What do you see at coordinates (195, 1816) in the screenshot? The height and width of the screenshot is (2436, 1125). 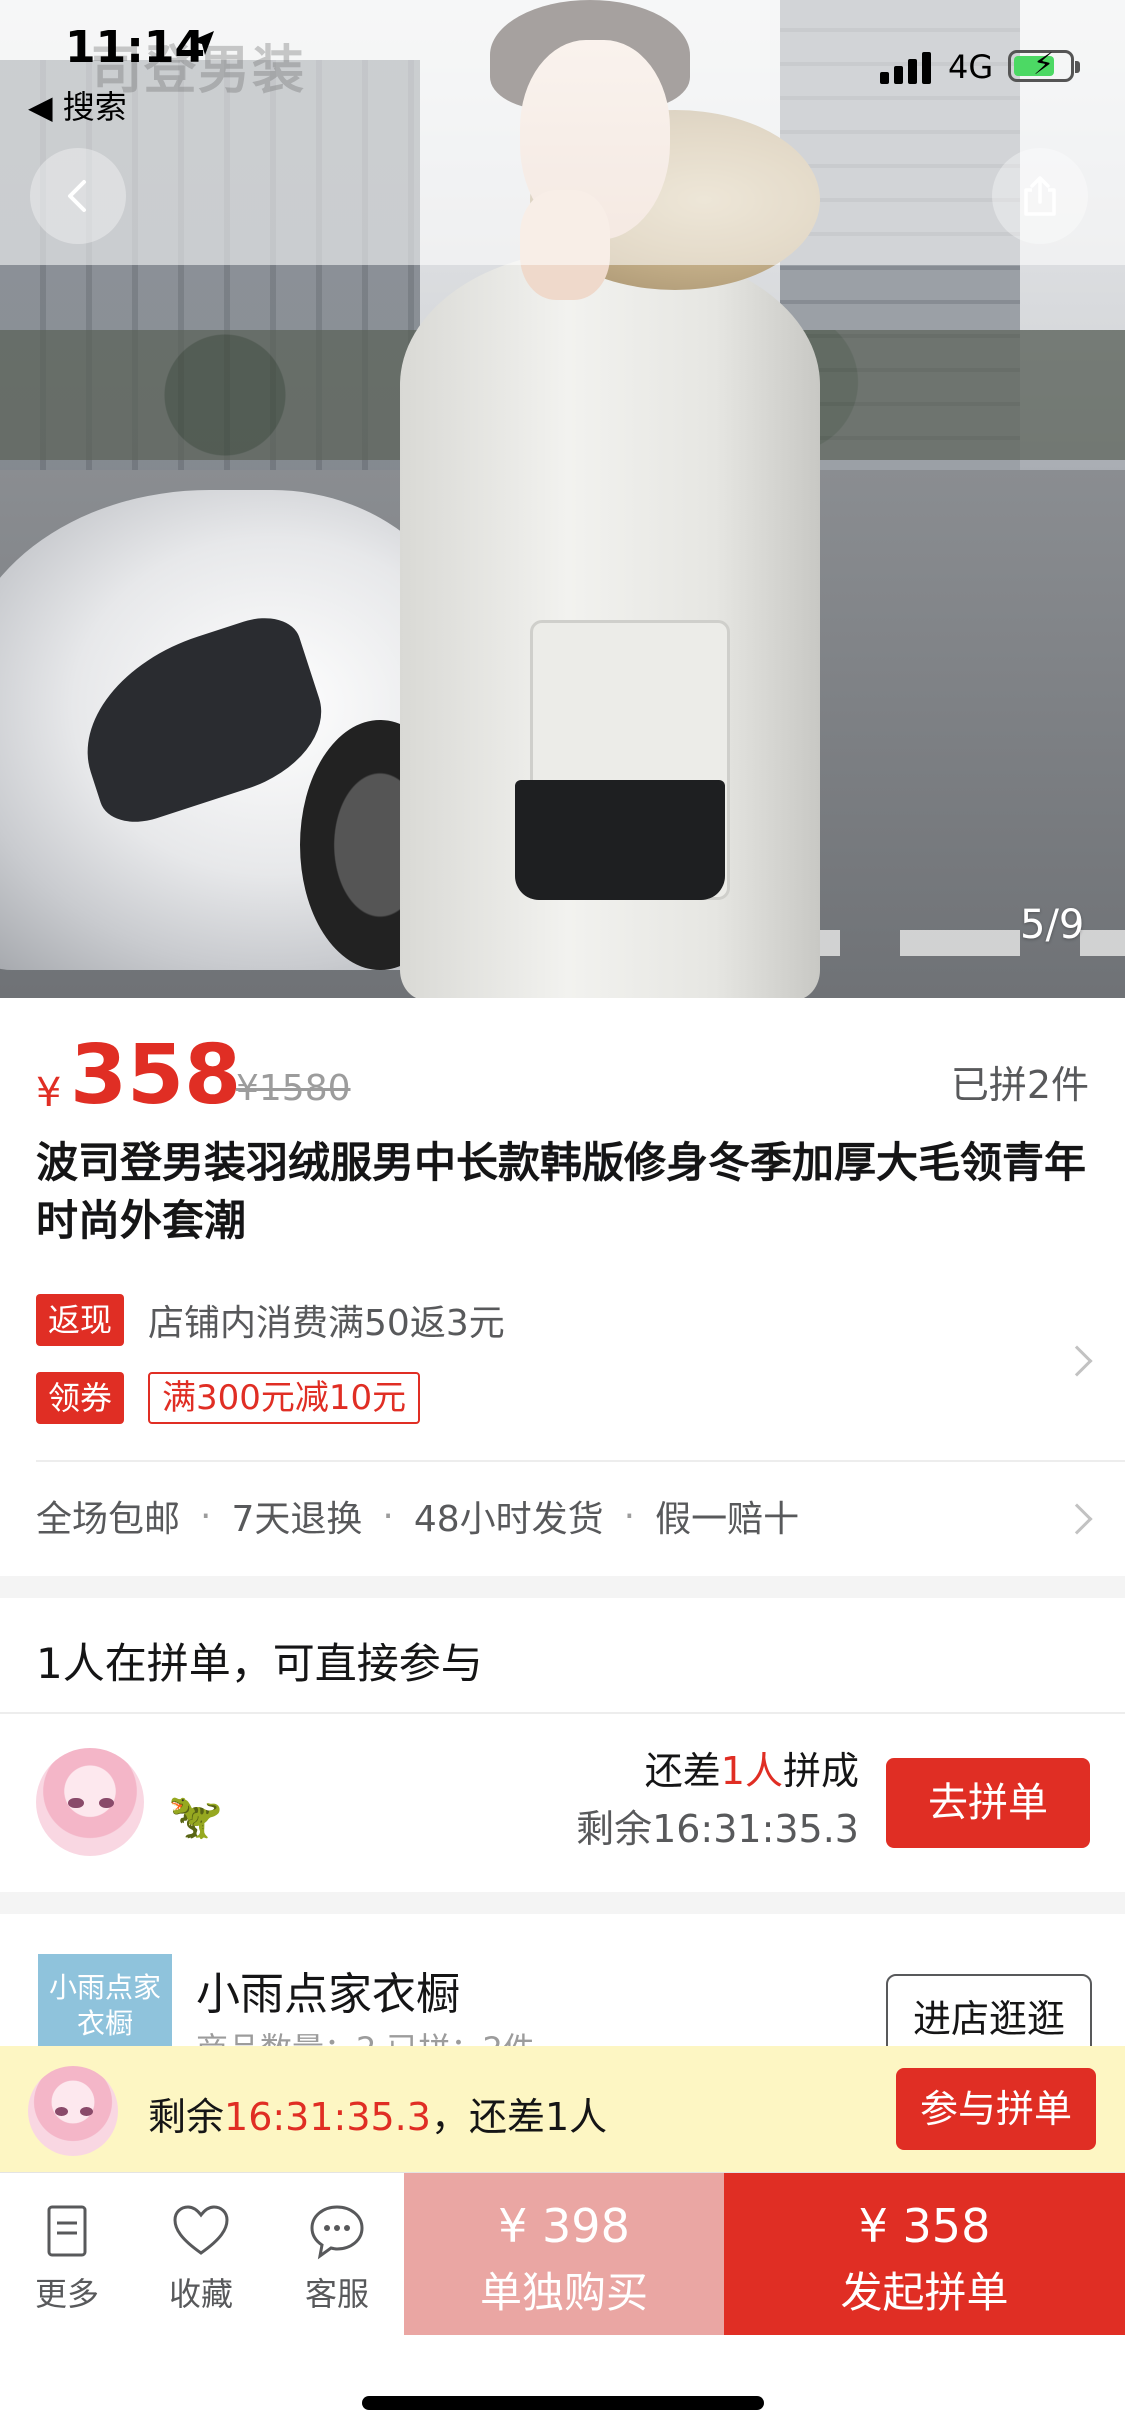 I see `dinosaur-icon: 🦖` at bounding box center [195, 1816].